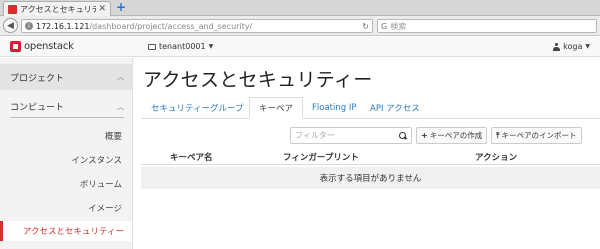  Describe the element at coordinates (300, 47) in the screenshot. I see `openstack-header: openstack tenant0001 ▼ koga ▼` at that location.